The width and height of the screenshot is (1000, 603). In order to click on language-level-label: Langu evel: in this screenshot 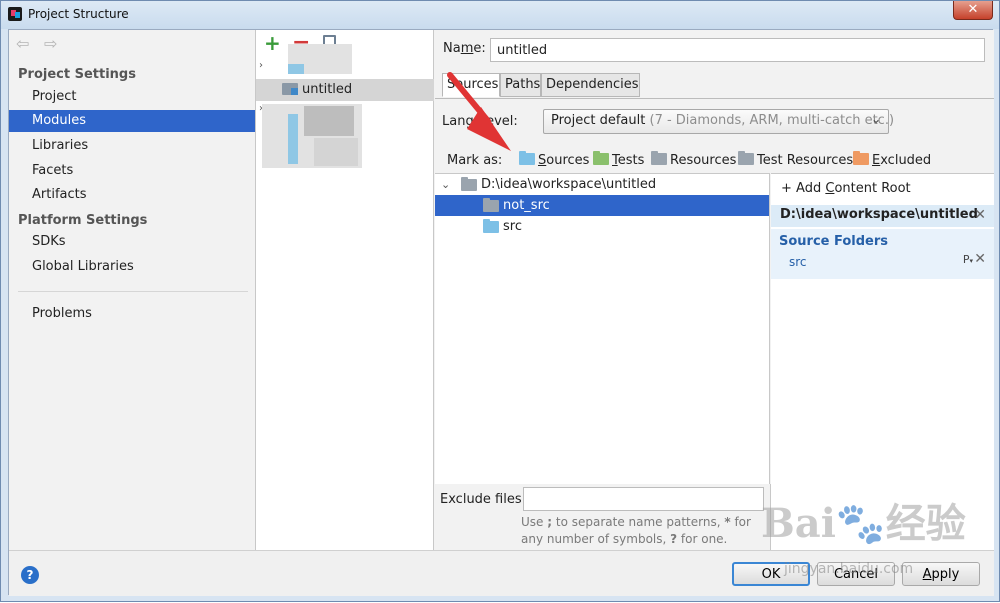, I will do `click(480, 121)`.